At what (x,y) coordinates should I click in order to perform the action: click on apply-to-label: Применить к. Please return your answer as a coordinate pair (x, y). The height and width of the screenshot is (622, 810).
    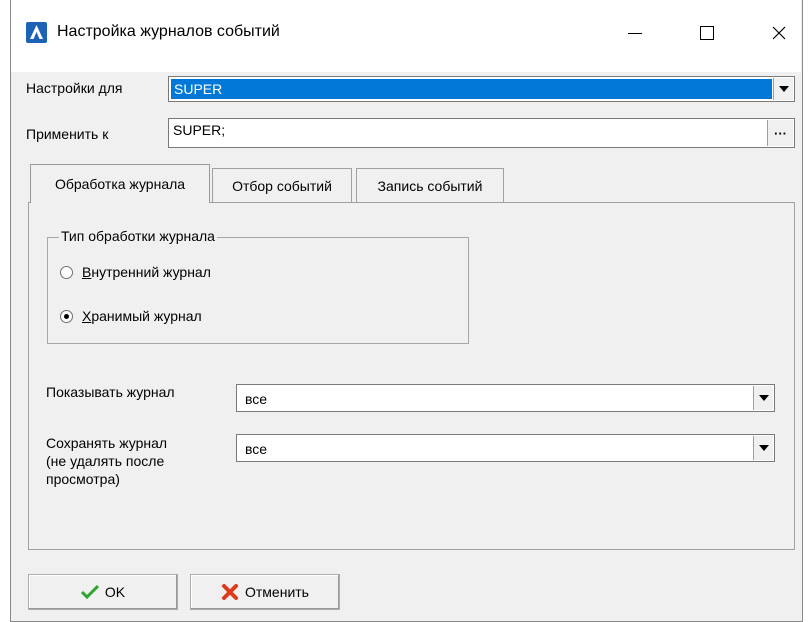
    Looking at the image, I should click on (67, 134).